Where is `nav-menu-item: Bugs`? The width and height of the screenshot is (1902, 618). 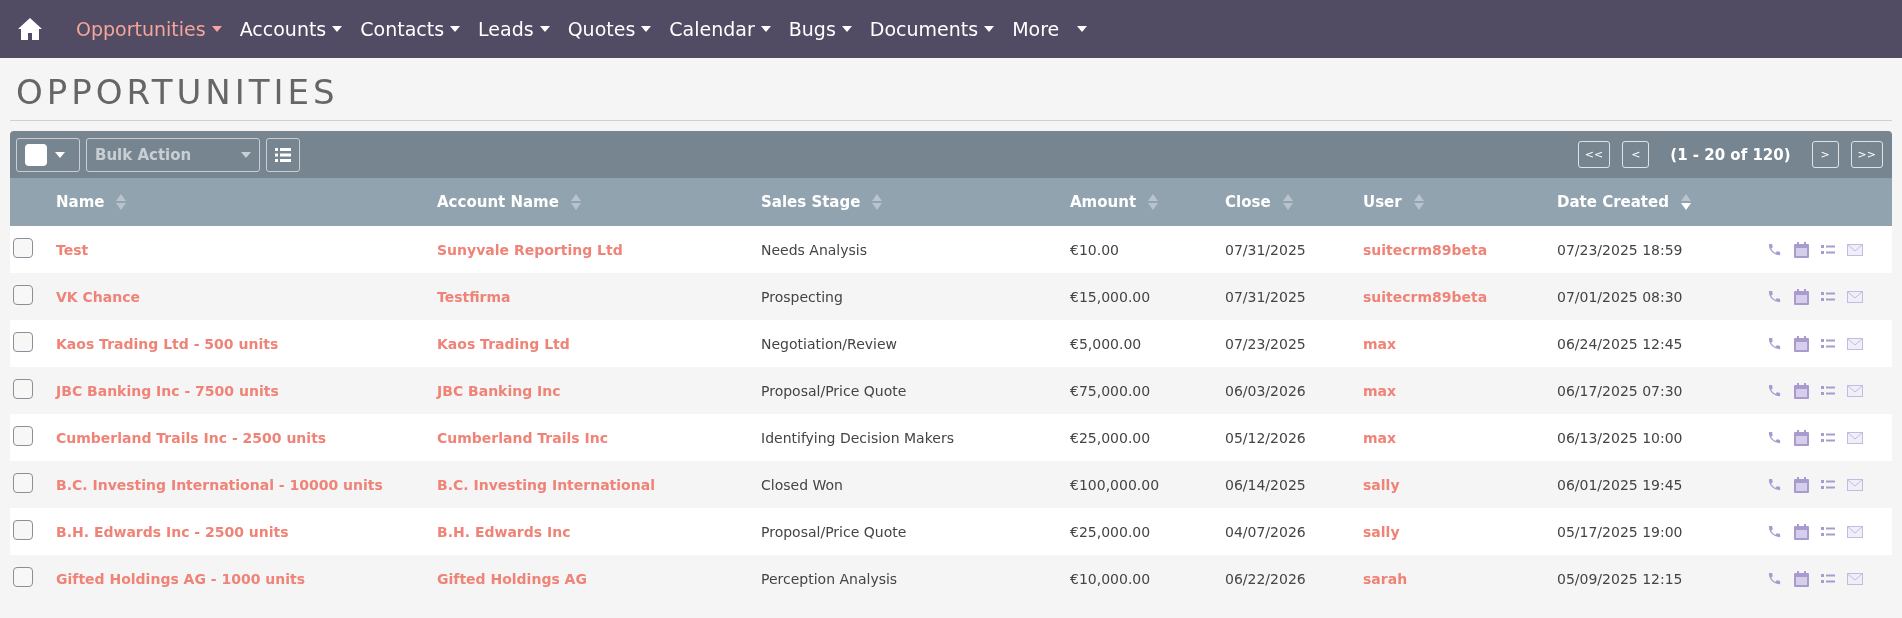 nav-menu-item: Bugs is located at coordinates (820, 29).